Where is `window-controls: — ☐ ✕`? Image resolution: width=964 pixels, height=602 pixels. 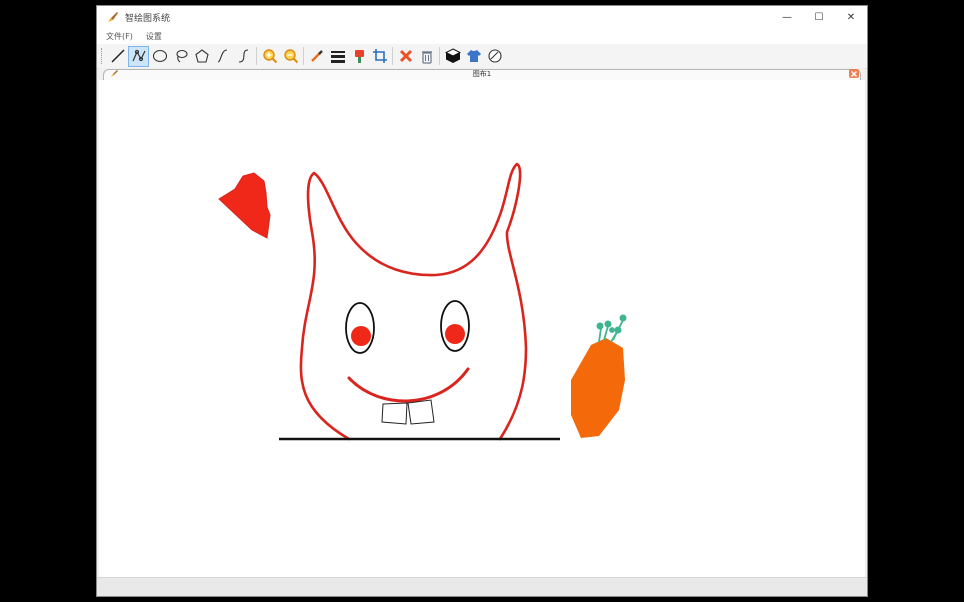
window-controls: — ☐ ✕ is located at coordinates (819, 17).